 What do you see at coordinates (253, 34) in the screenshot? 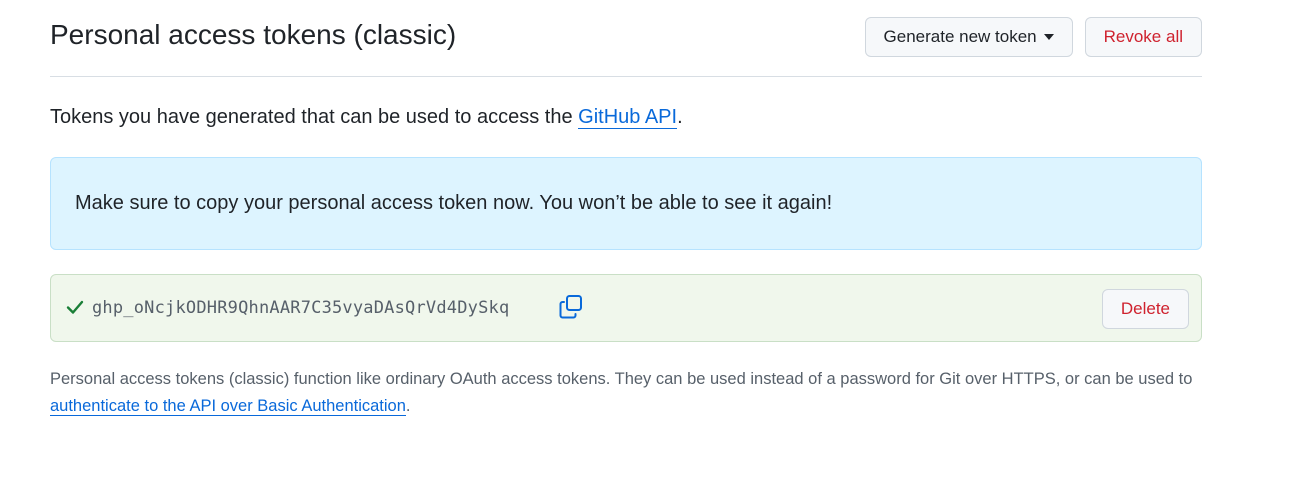
I see `page-title: Personal access tokens (classic)` at bounding box center [253, 34].